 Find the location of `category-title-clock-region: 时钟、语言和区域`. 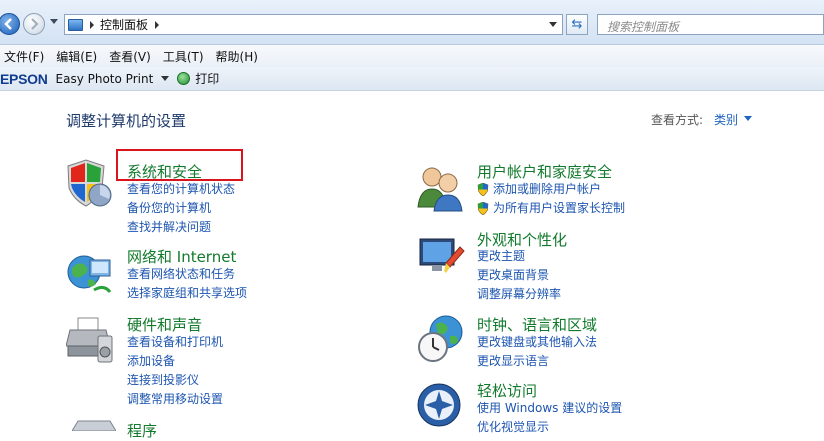

category-title-clock-region: 时钟、语言和区域 is located at coordinates (537, 324).